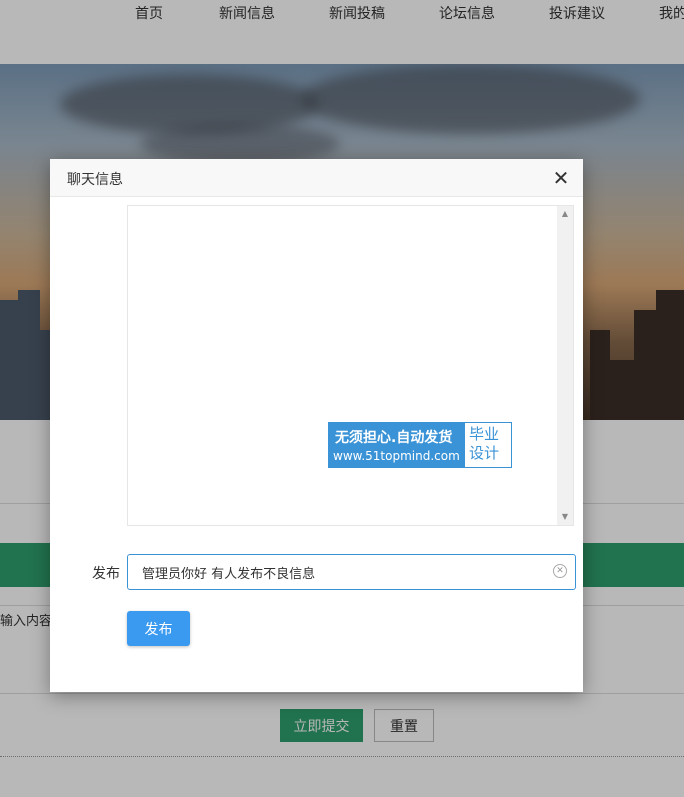 Image resolution: width=684 pixels, height=797 pixels. I want to click on dialog-header: 聊天信息 ✕, so click(316, 178).